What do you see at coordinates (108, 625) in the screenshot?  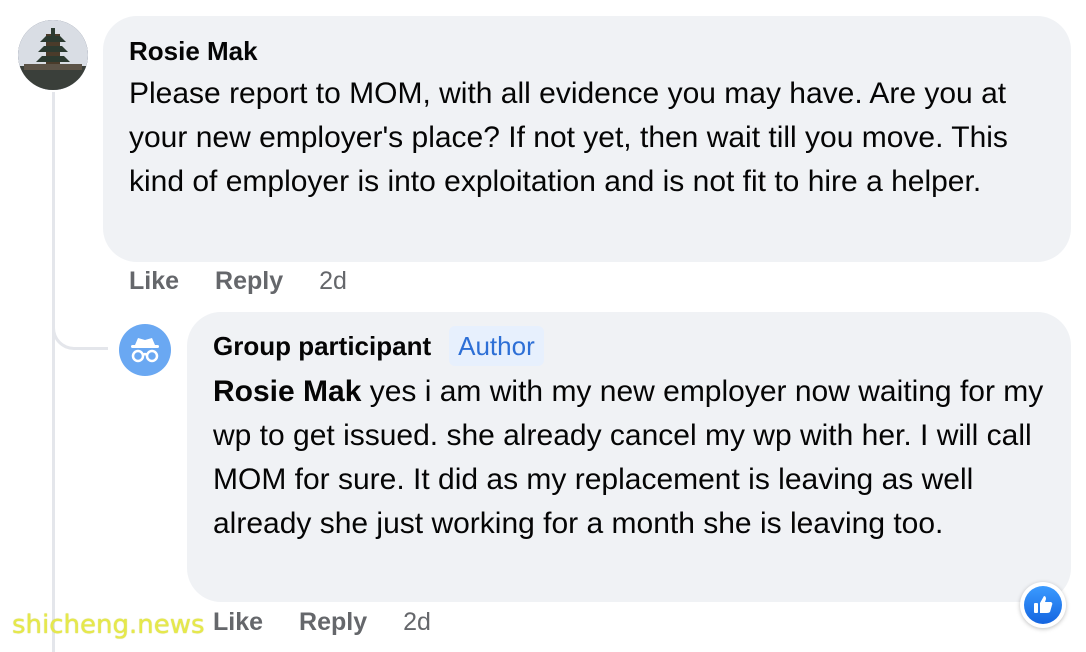 I see `watermark: shicheng.news` at bounding box center [108, 625].